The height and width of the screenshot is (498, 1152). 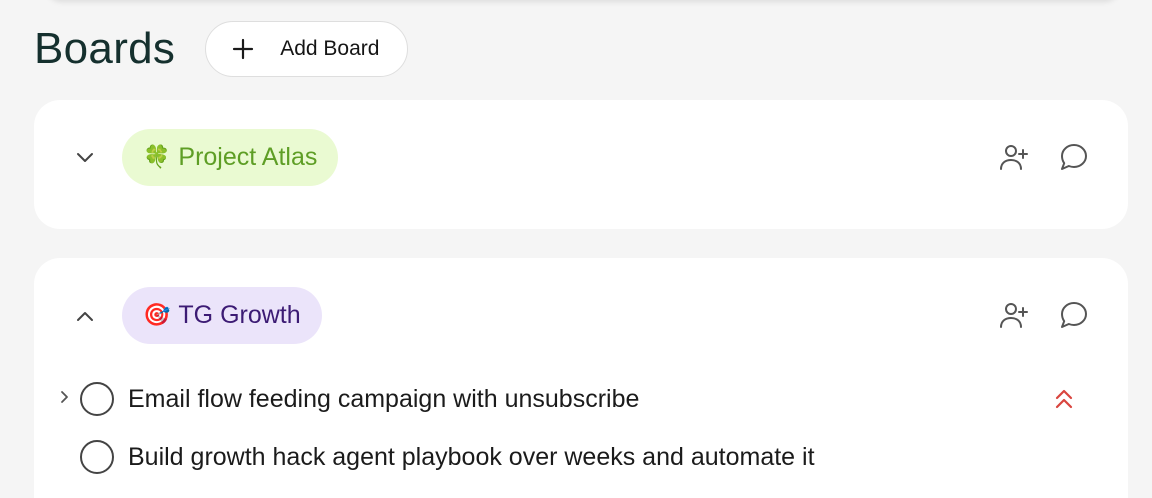 What do you see at coordinates (239, 315) in the screenshot?
I see `board-name: TG Growth` at bounding box center [239, 315].